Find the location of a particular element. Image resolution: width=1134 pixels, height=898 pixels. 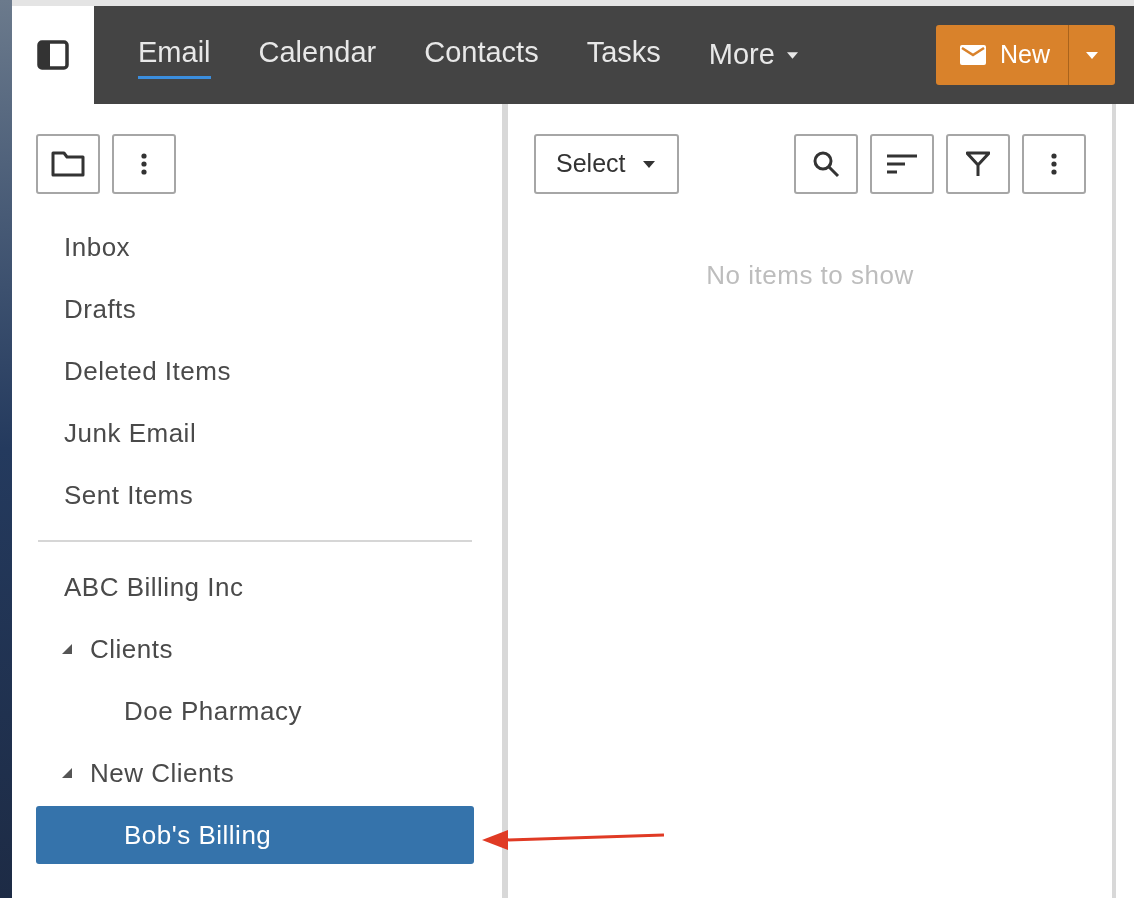

filter-button is located at coordinates (978, 164).